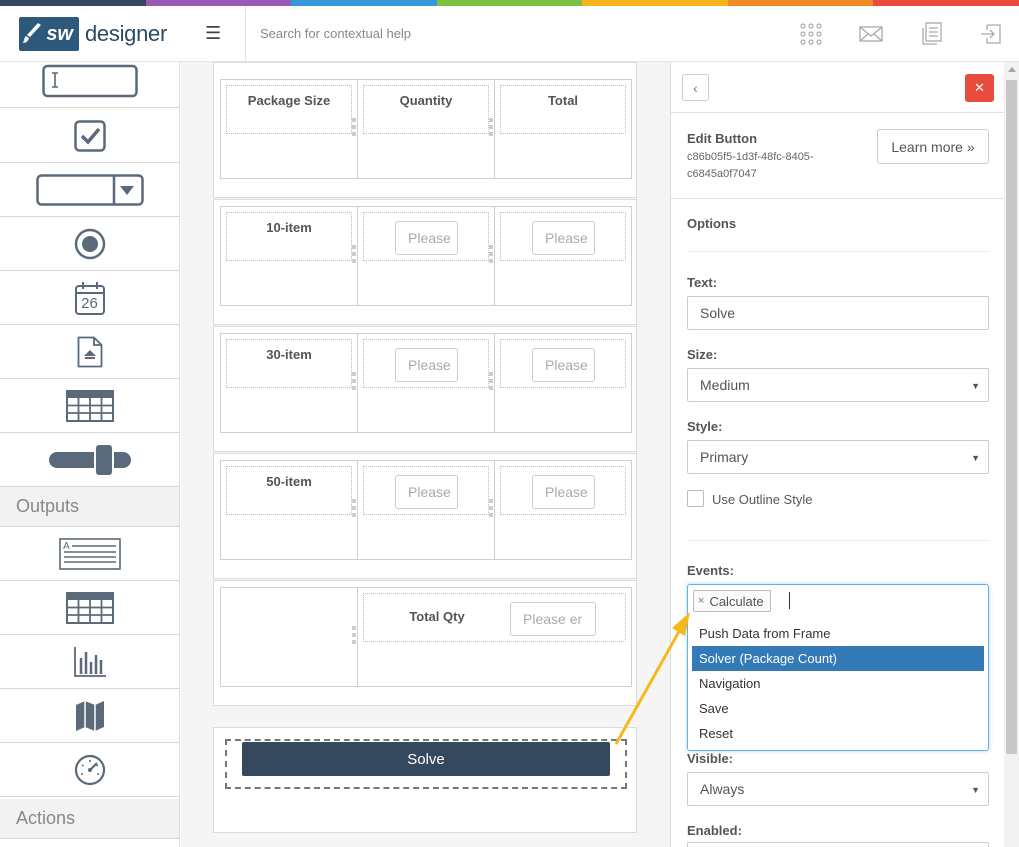 The width and height of the screenshot is (1019, 847). I want to click on tool-gauge, so click(89, 770).